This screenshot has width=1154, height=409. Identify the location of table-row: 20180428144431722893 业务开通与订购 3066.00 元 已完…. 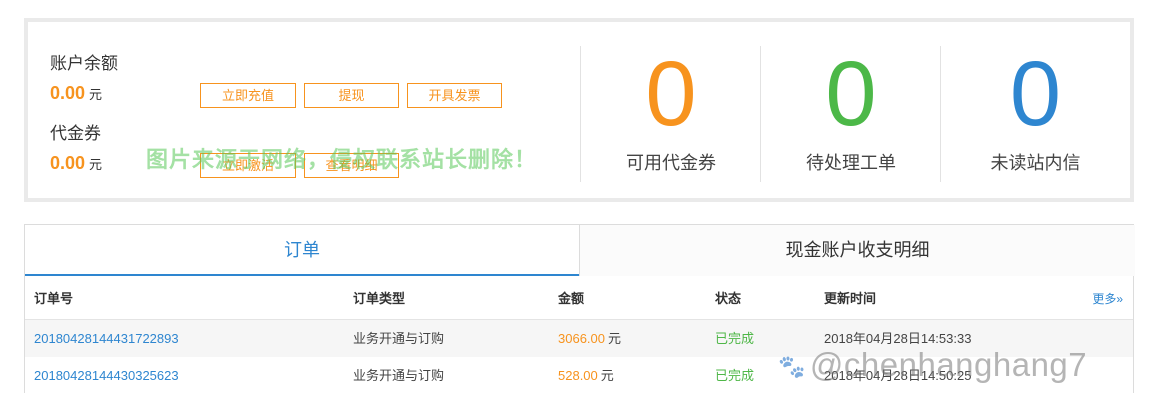
(579, 338).